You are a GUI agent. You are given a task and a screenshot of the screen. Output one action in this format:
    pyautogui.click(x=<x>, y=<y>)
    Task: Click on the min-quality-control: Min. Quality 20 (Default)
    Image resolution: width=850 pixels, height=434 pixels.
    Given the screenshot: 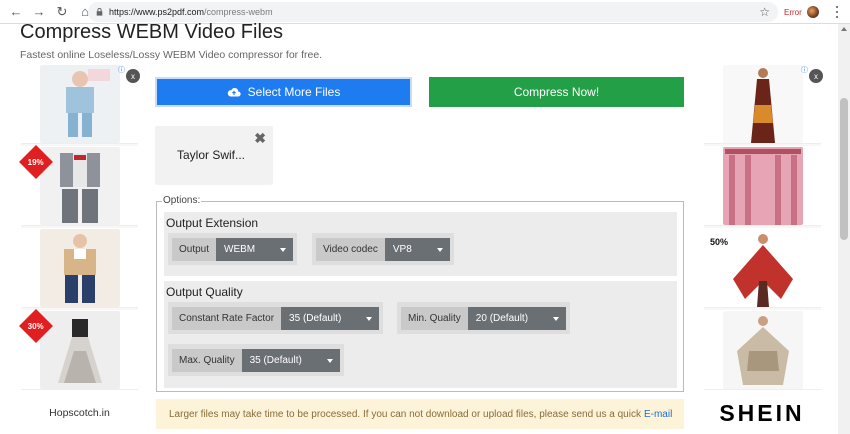 What is the action you would take?
    pyautogui.click(x=483, y=318)
    